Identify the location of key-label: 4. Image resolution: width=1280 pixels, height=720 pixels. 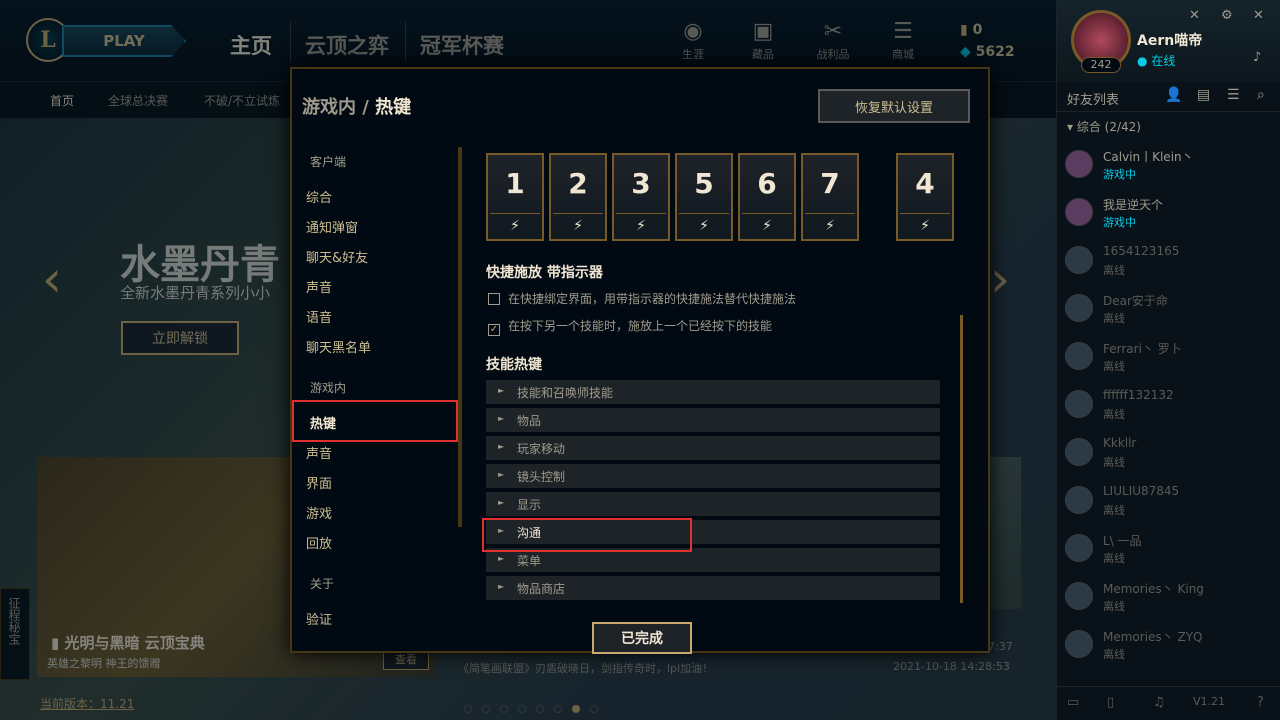
(925, 183).